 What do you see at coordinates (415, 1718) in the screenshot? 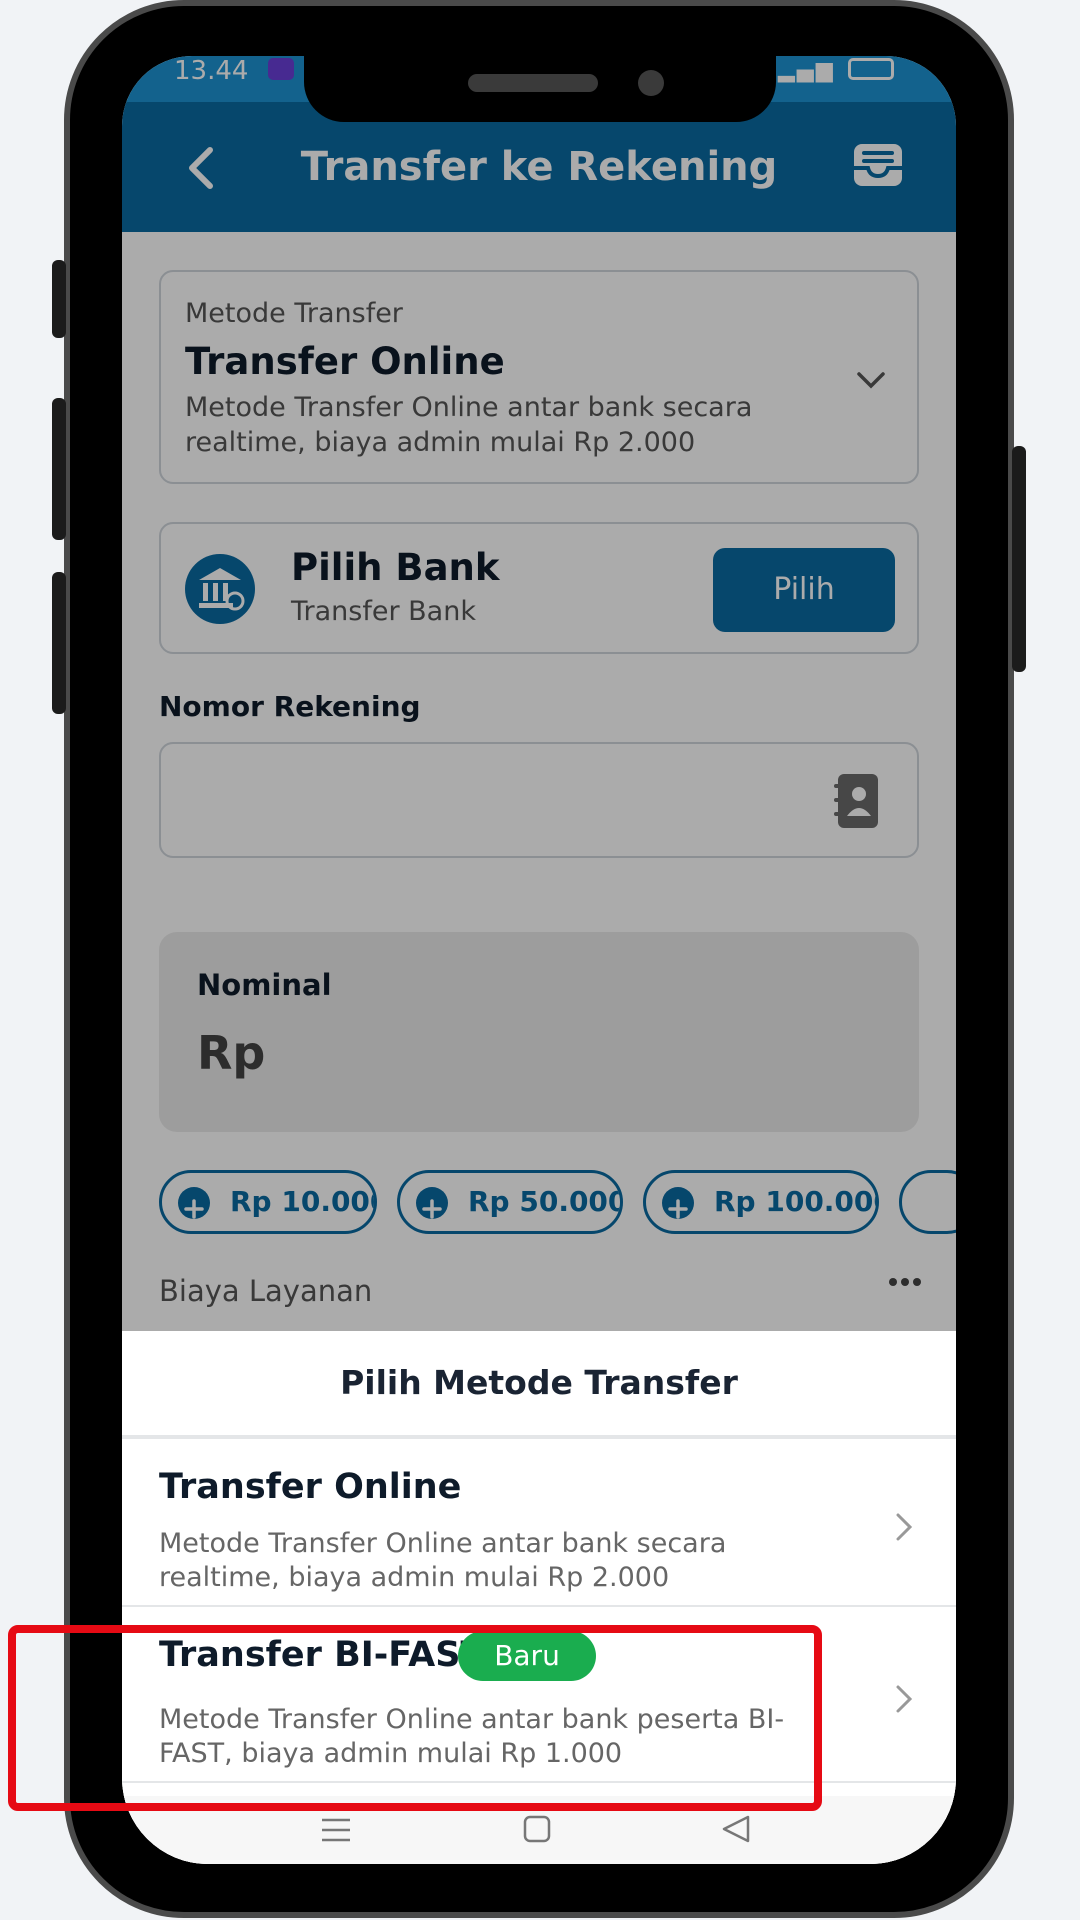
I see `highlight-annotation` at bounding box center [415, 1718].